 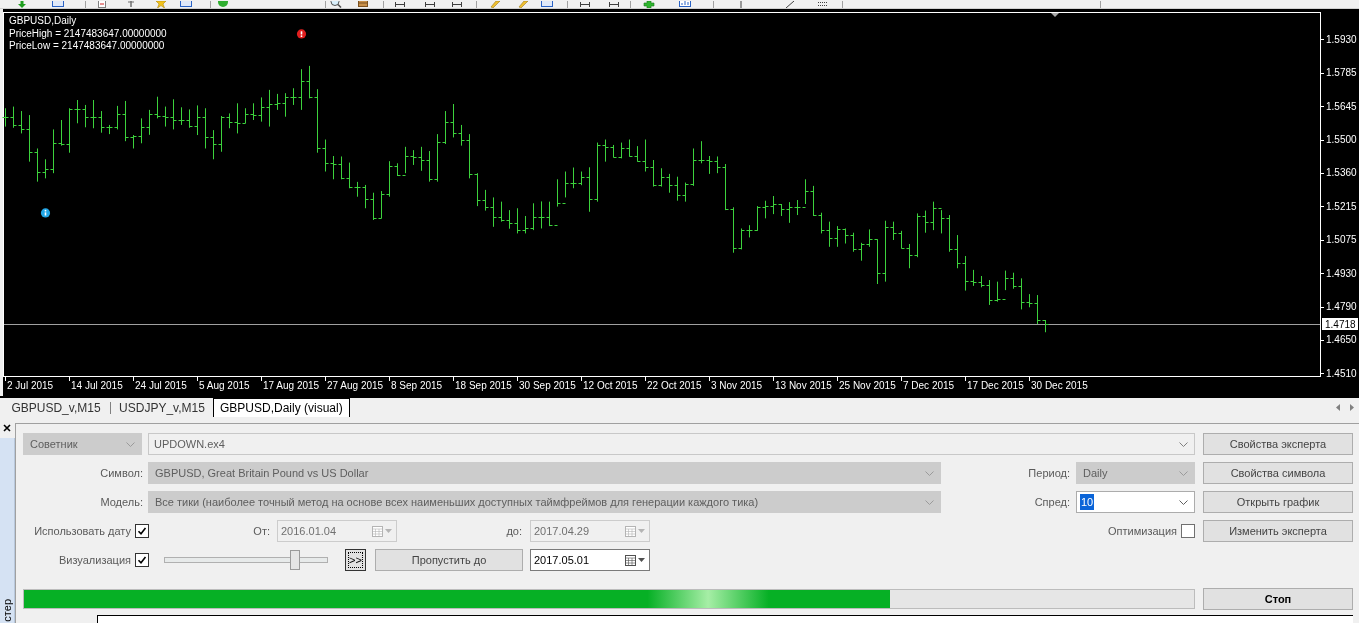 What do you see at coordinates (1341, 340) in the screenshot?
I see `price-axis-label: 1.4650` at bounding box center [1341, 340].